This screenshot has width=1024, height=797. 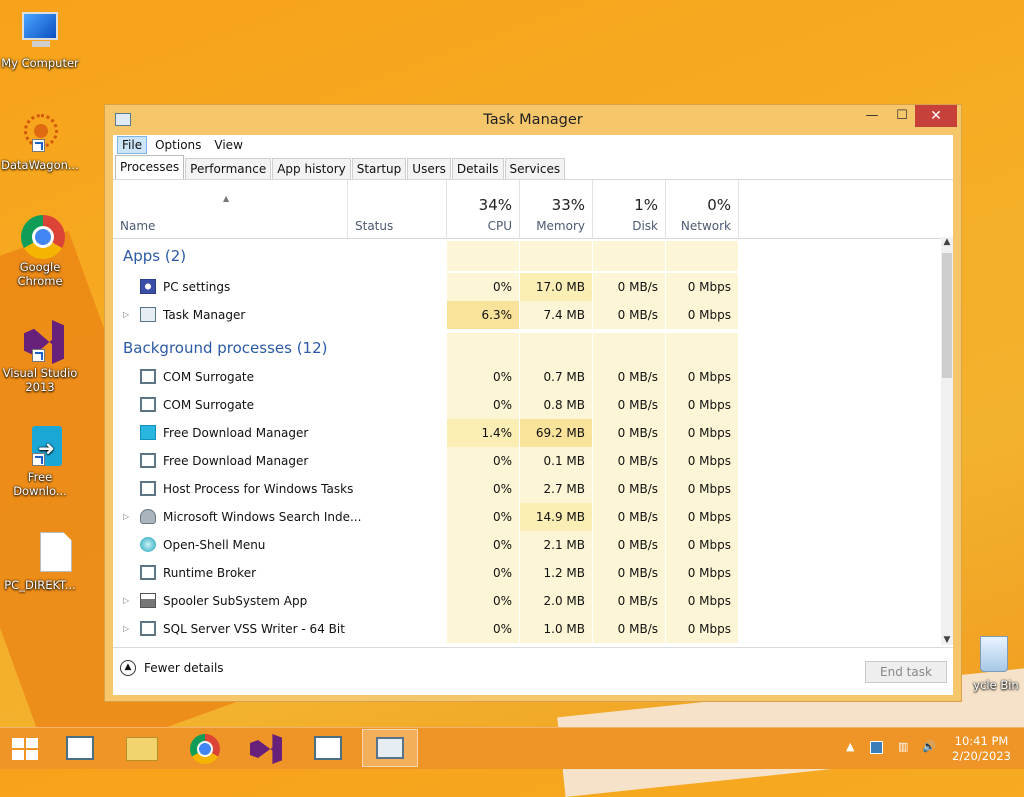 What do you see at coordinates (226, 198) in the screenshot?
I see `sort-up-icon: ▲` at bounding box center [226, 198].